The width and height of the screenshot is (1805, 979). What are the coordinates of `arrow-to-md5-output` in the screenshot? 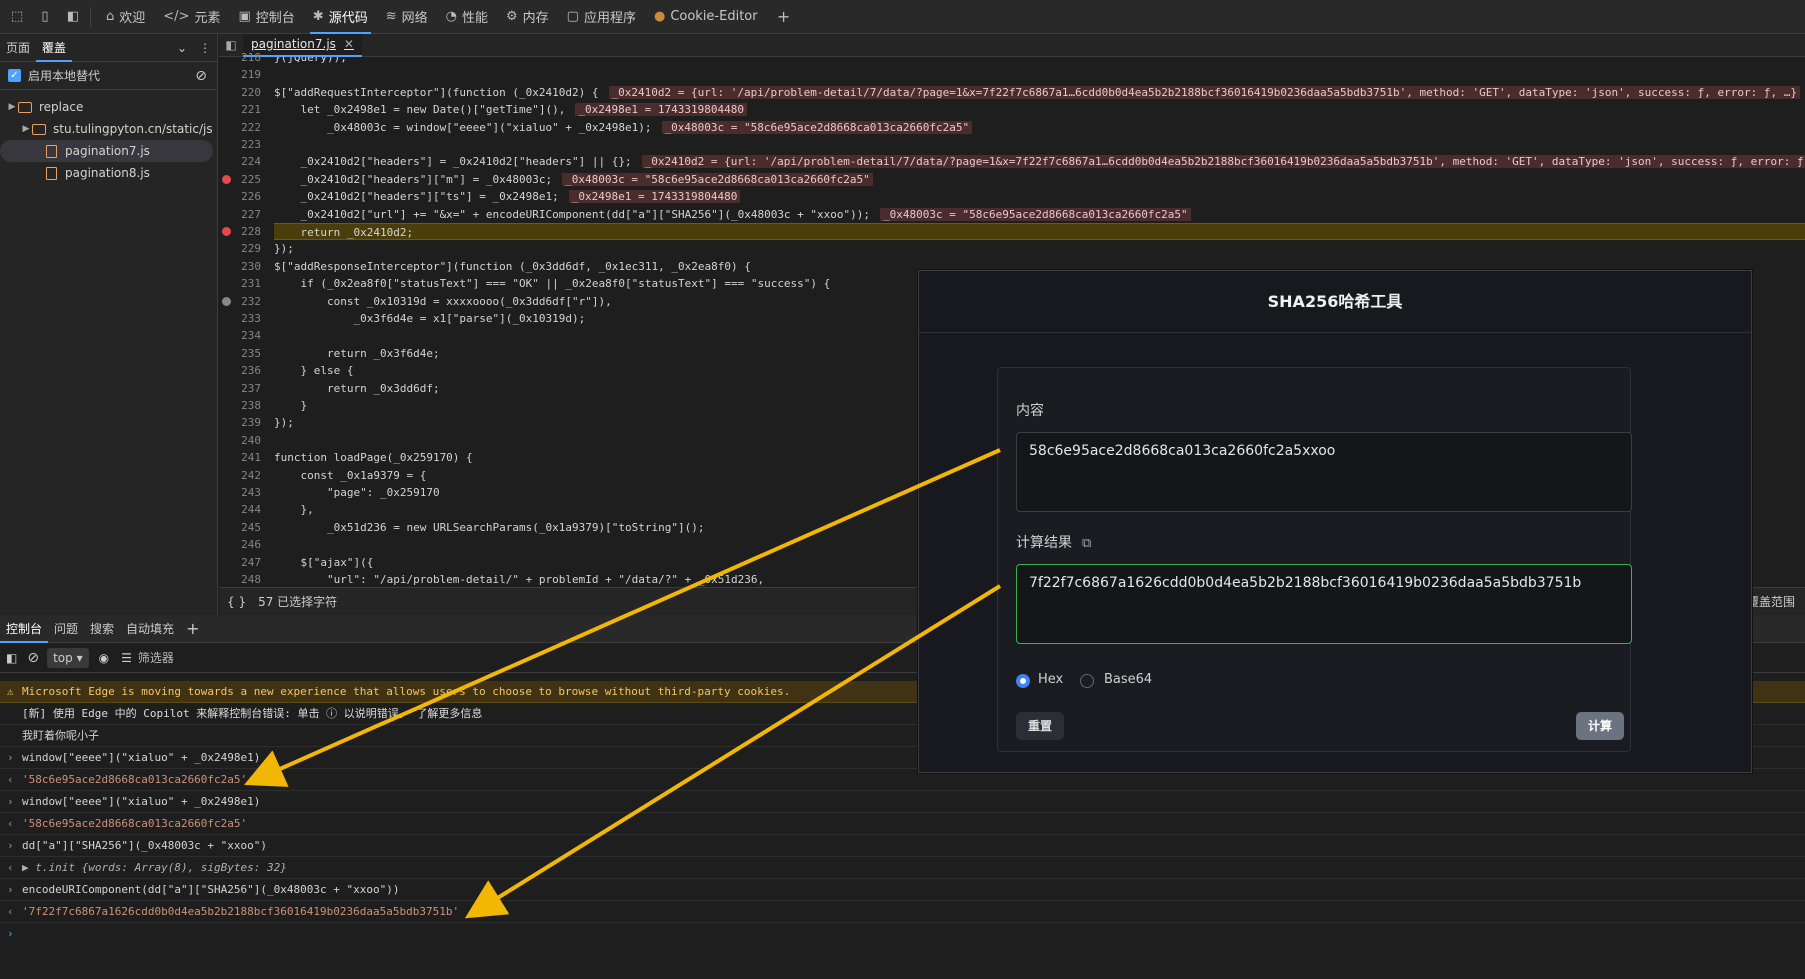 It's located at (622, 617).